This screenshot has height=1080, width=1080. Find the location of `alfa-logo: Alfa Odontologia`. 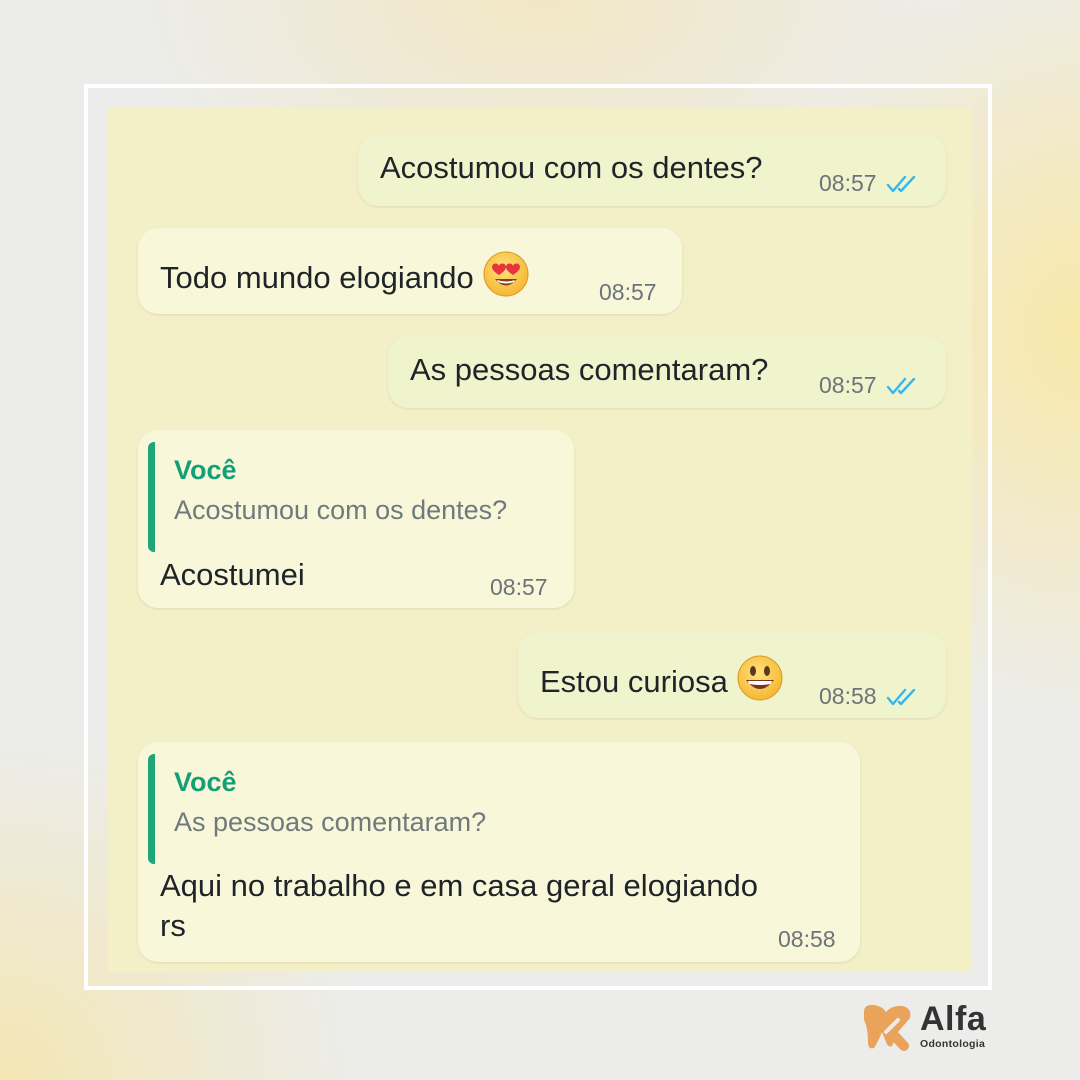

alfa-logo: Alfa Odontologia is located at coordinates (933, 1026).